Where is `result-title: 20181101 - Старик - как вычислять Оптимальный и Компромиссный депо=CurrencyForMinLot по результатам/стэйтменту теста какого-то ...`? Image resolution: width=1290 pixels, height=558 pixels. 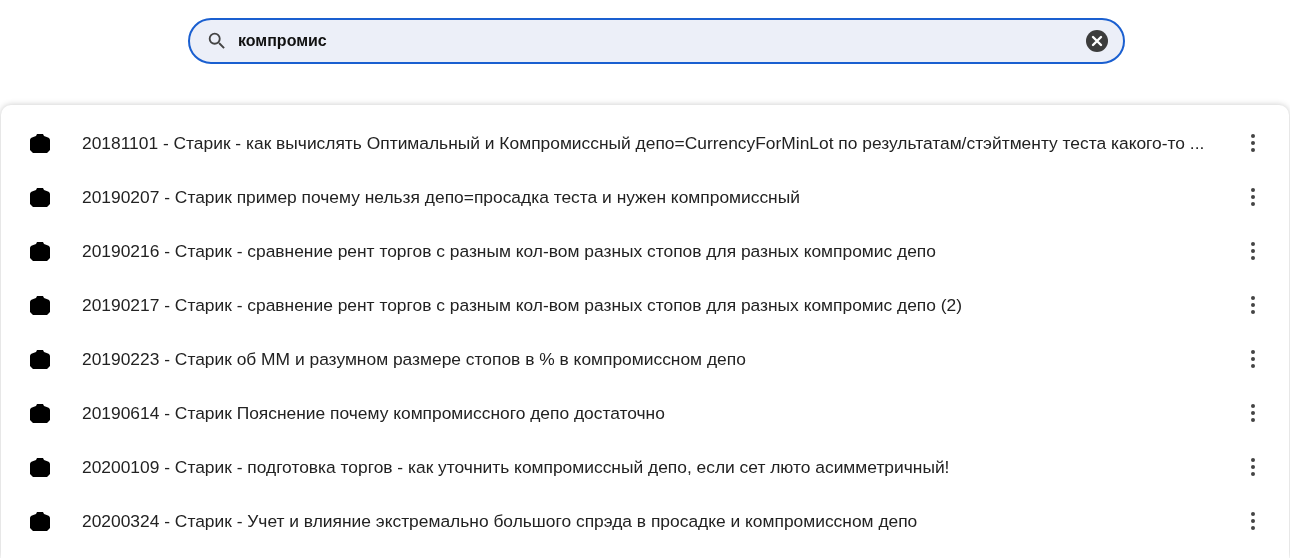
result-title: 20181101 - Старик - как вычислять Оптимальный и Компромиссный депо=CurrencyForMinLot по результатам/стэйтменту теста какого-то ... is located at coordinates (651, 143).